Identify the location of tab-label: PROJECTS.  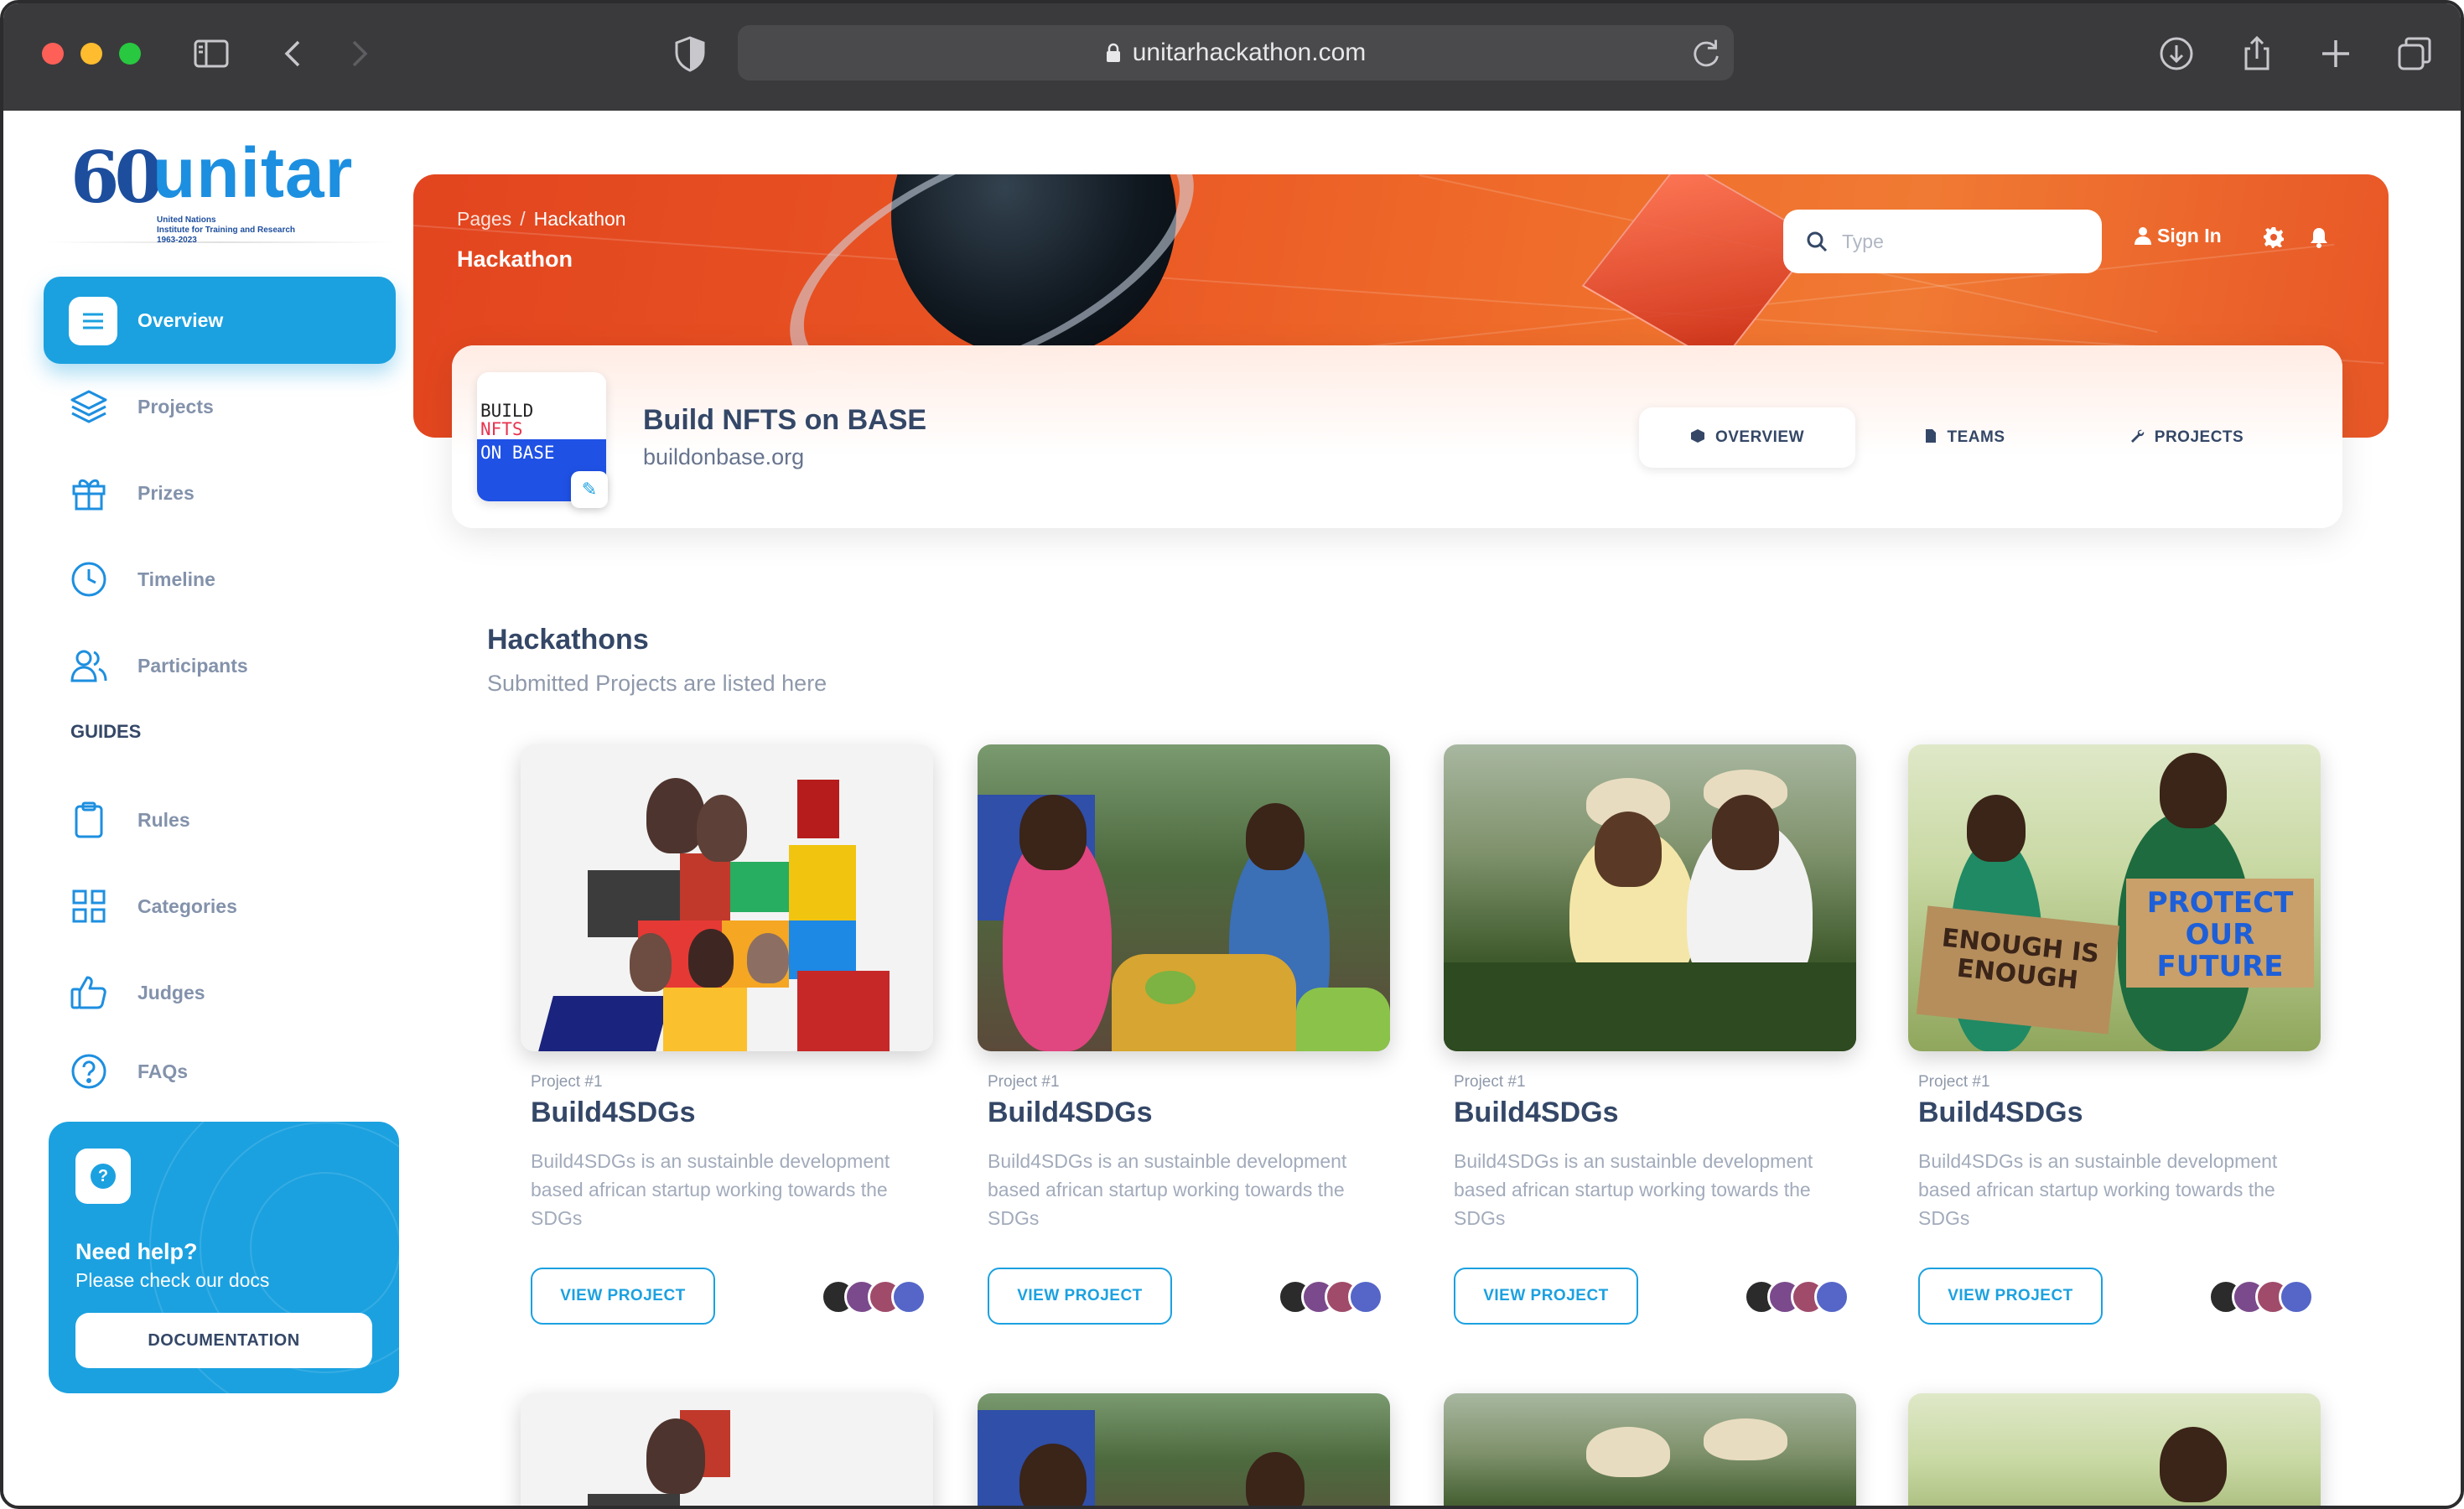
(2199, 437).